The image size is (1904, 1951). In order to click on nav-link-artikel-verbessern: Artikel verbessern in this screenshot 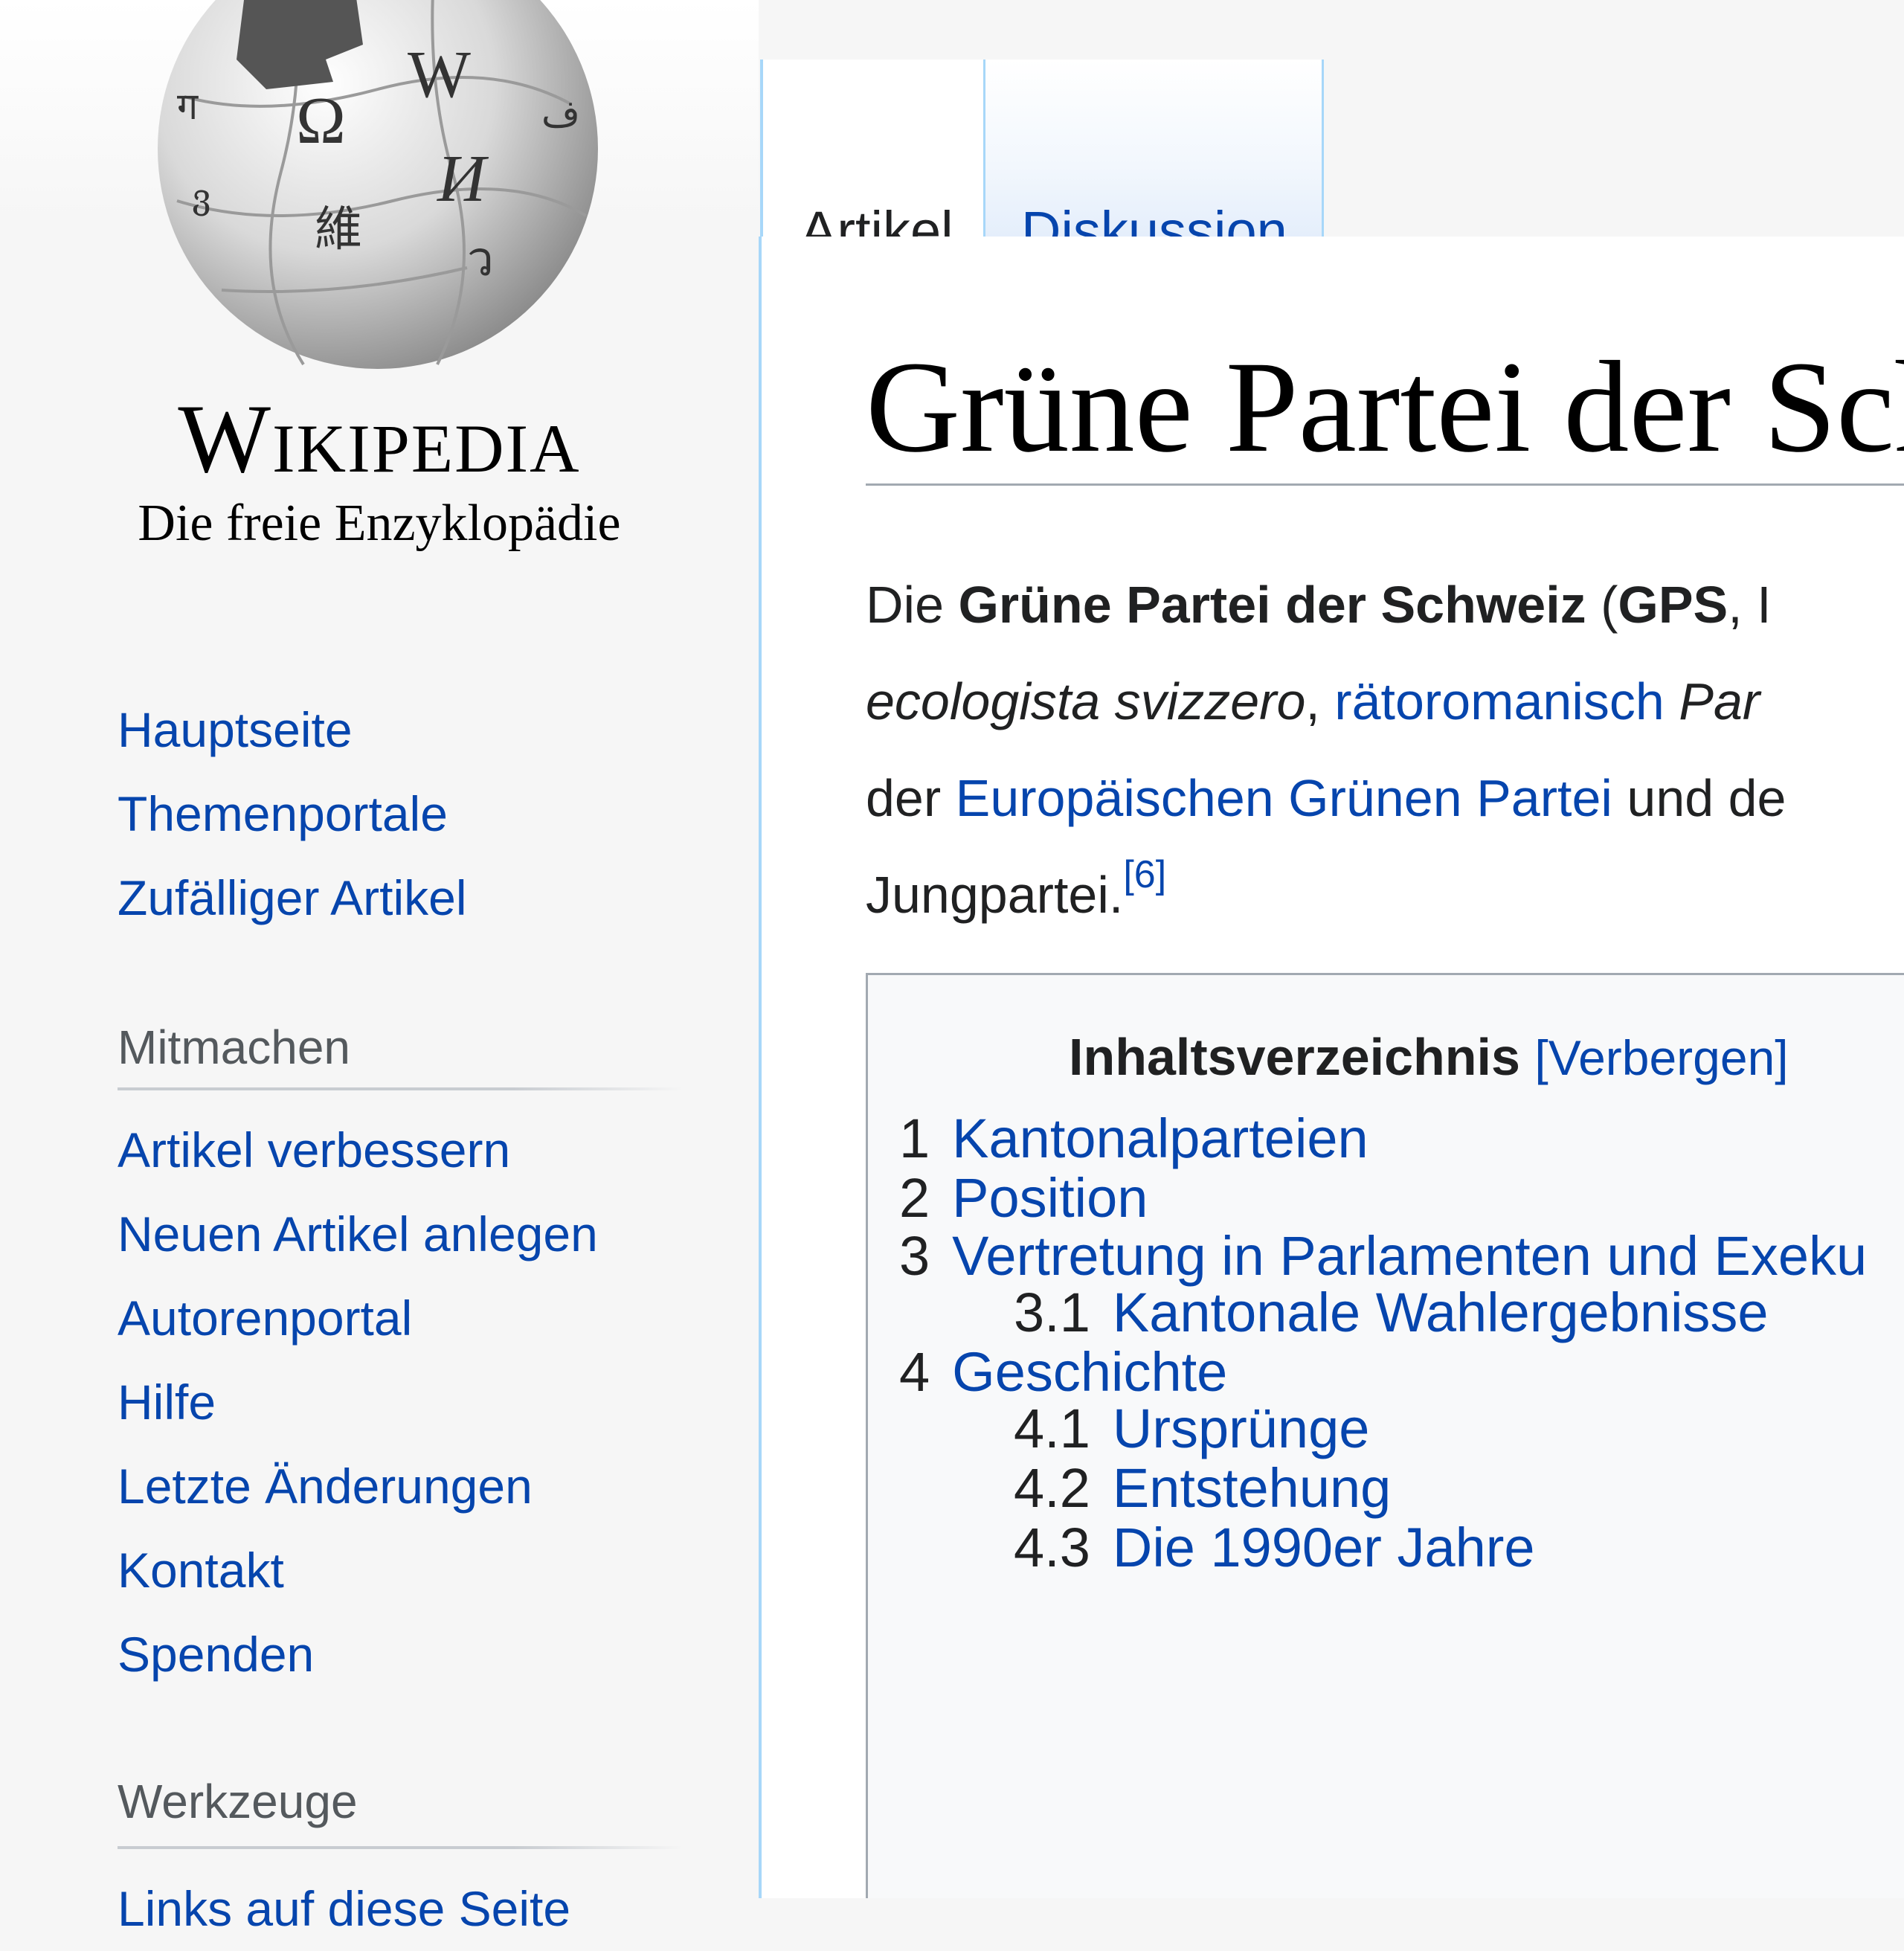, I will do `click(314, 1149)`.